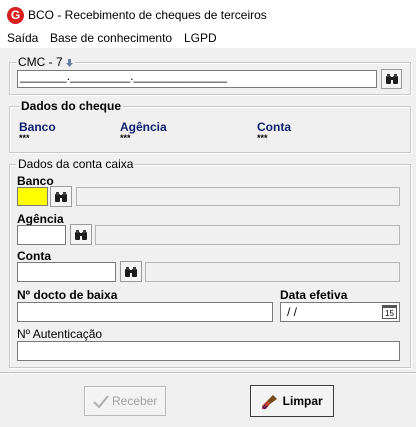 The height and width of the screenshot is (427, 416). Describe the element at coordinates (35, 181) in the screenshot. I see `caixa-banco-label: Banco` at that location.